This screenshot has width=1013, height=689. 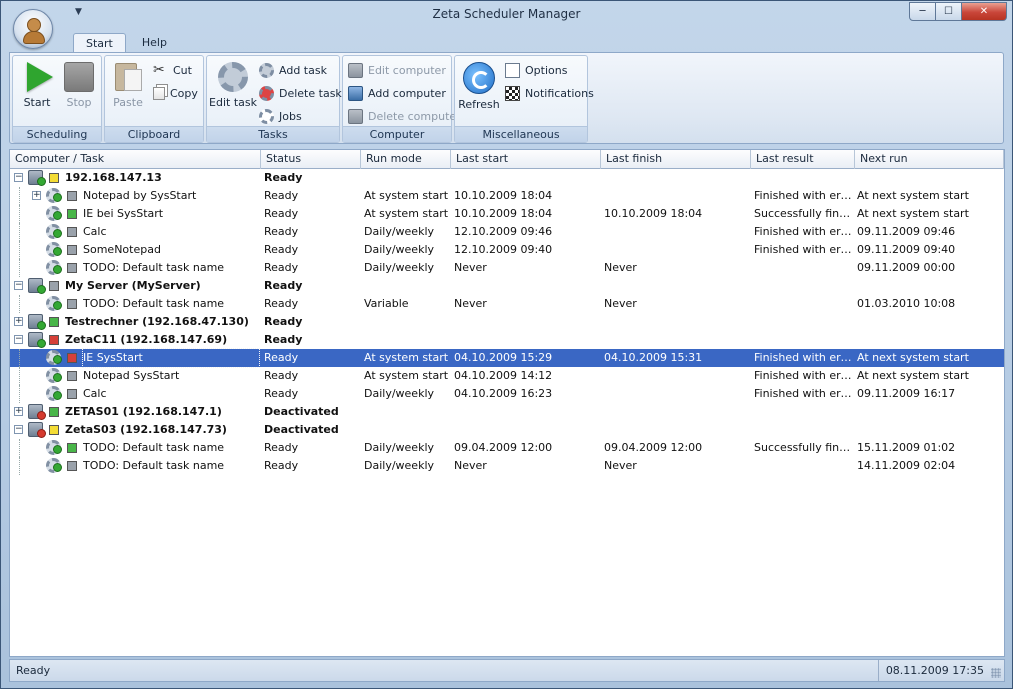 I want to click on resize-grip-icon, so click(x=996, y=673).